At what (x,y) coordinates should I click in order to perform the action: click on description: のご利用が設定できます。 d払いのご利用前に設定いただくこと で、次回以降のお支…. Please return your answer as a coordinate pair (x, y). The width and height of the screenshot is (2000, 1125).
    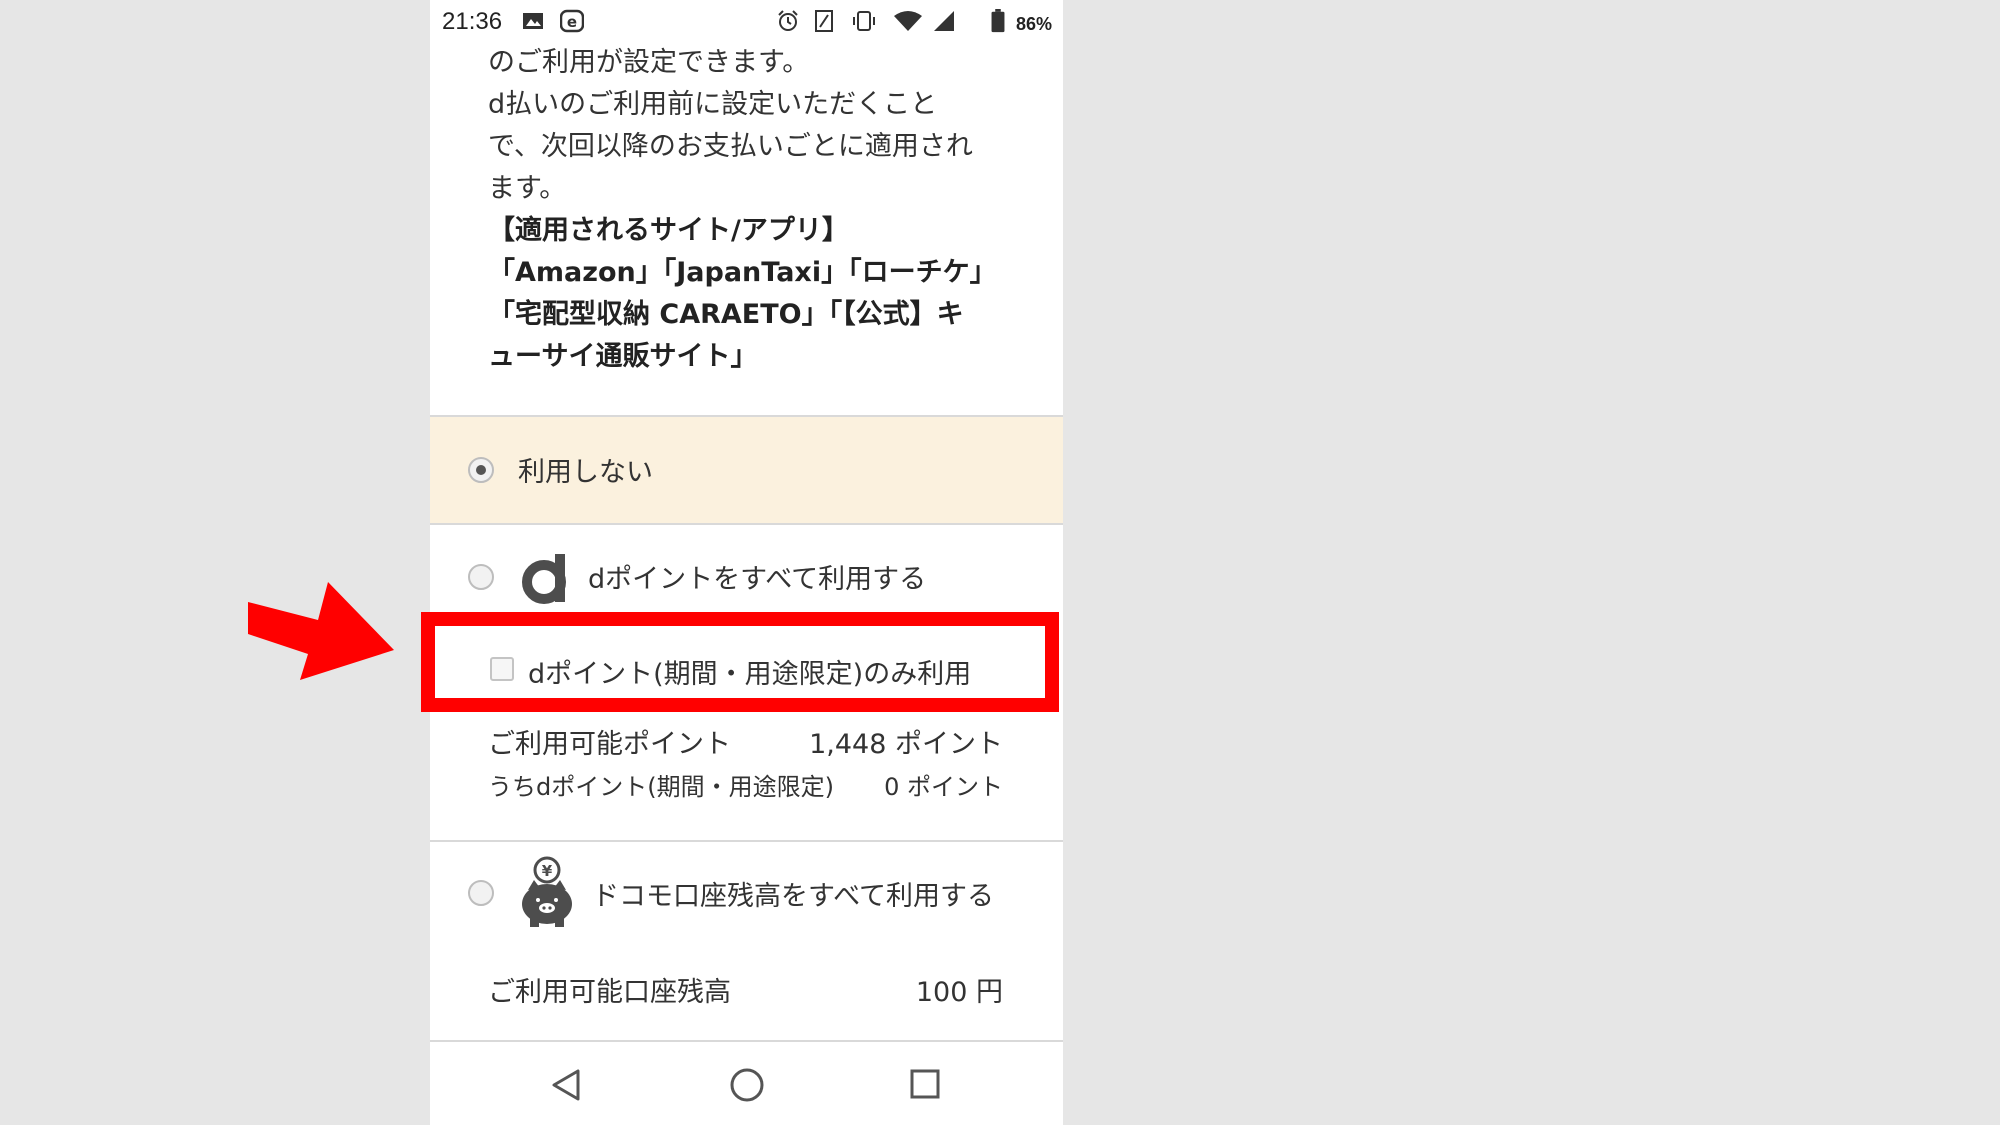
    Looking at the image, I should click on (758, 210).